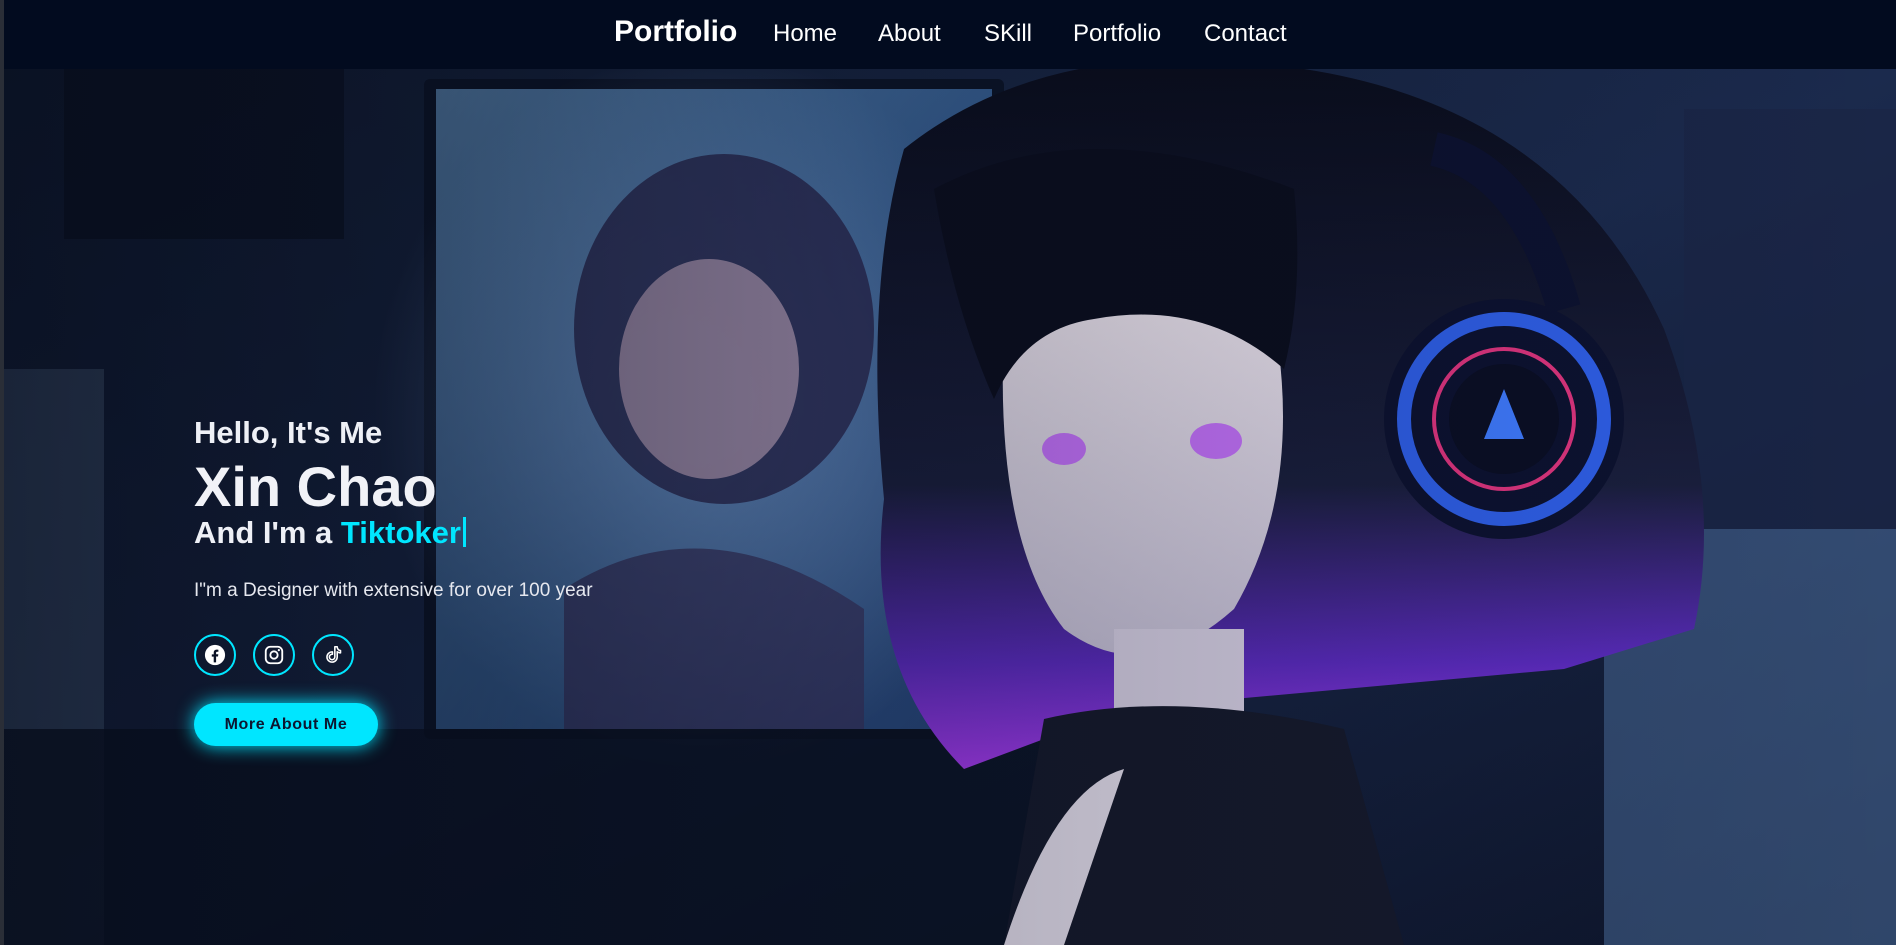 The image size is (1896, 945). I want to click on hero-greeting: Hello, It's Me, so click(288, 432).